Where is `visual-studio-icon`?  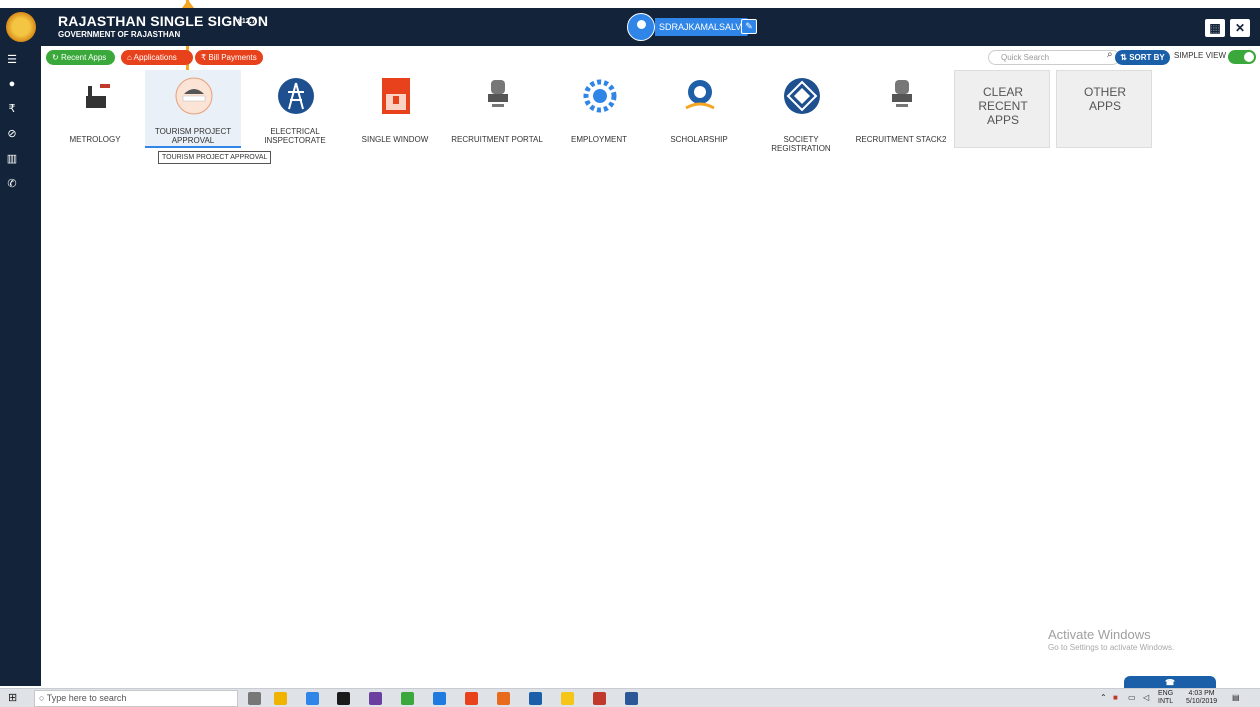 visual-studio-icon is located at coordinates (375, 698).